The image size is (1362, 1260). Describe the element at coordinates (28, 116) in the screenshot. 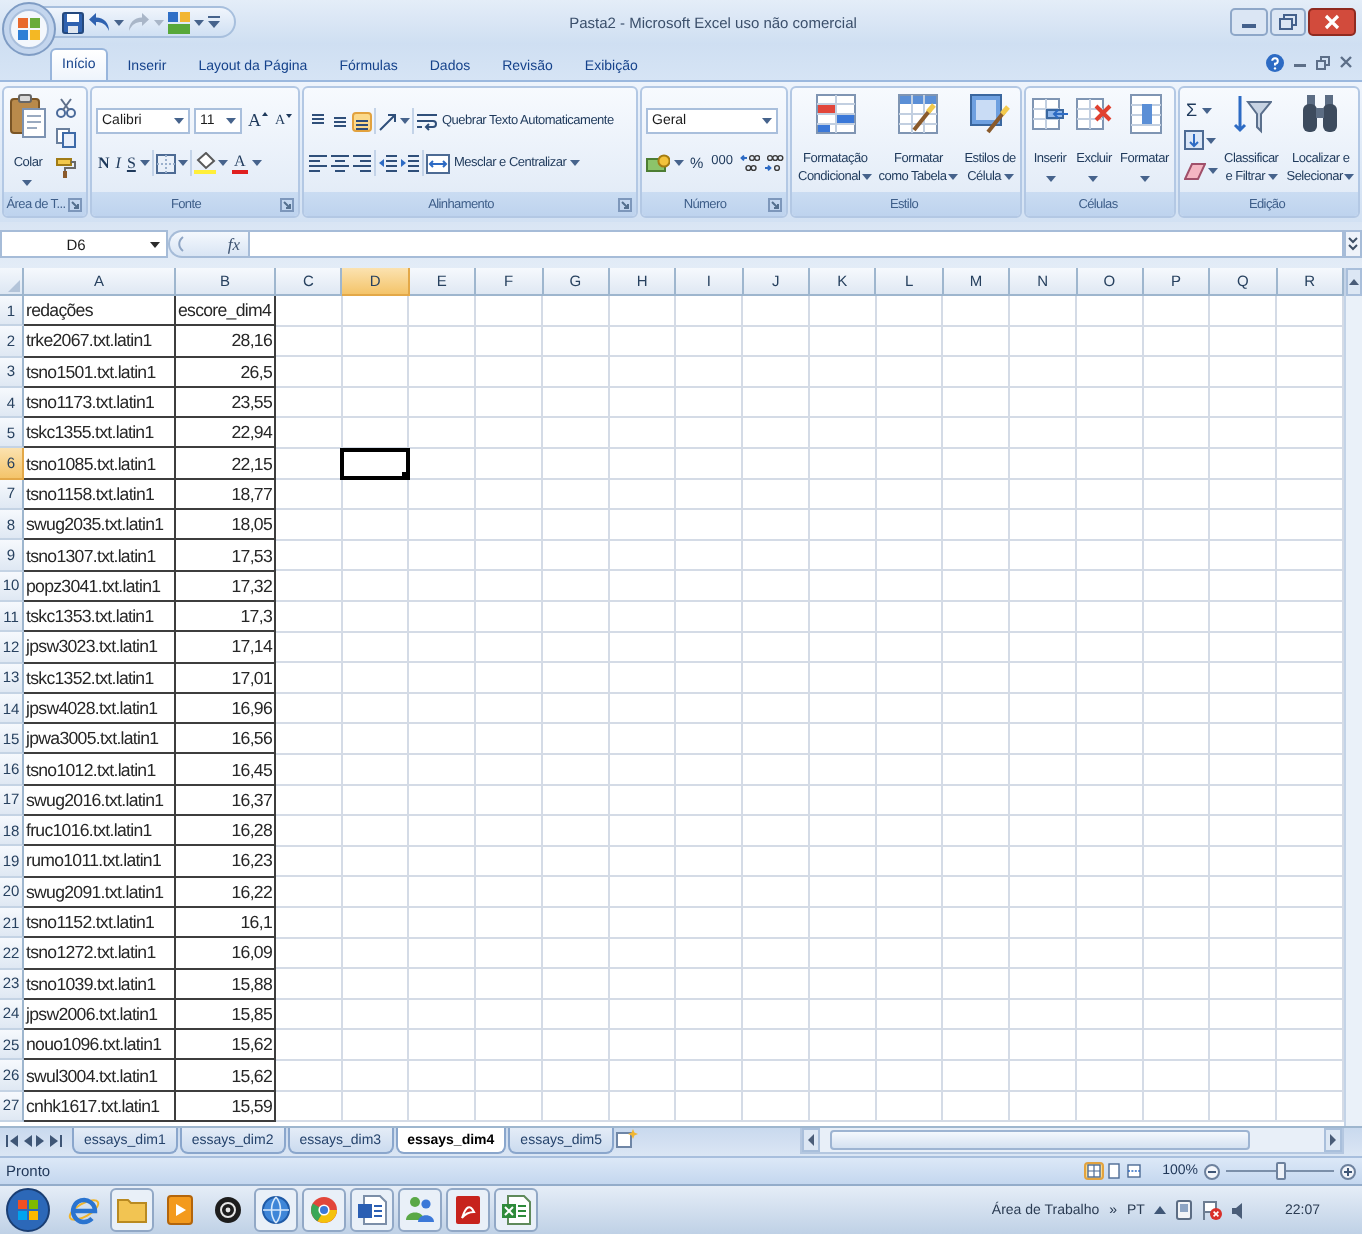

I see `clipboard-icon` at that location.